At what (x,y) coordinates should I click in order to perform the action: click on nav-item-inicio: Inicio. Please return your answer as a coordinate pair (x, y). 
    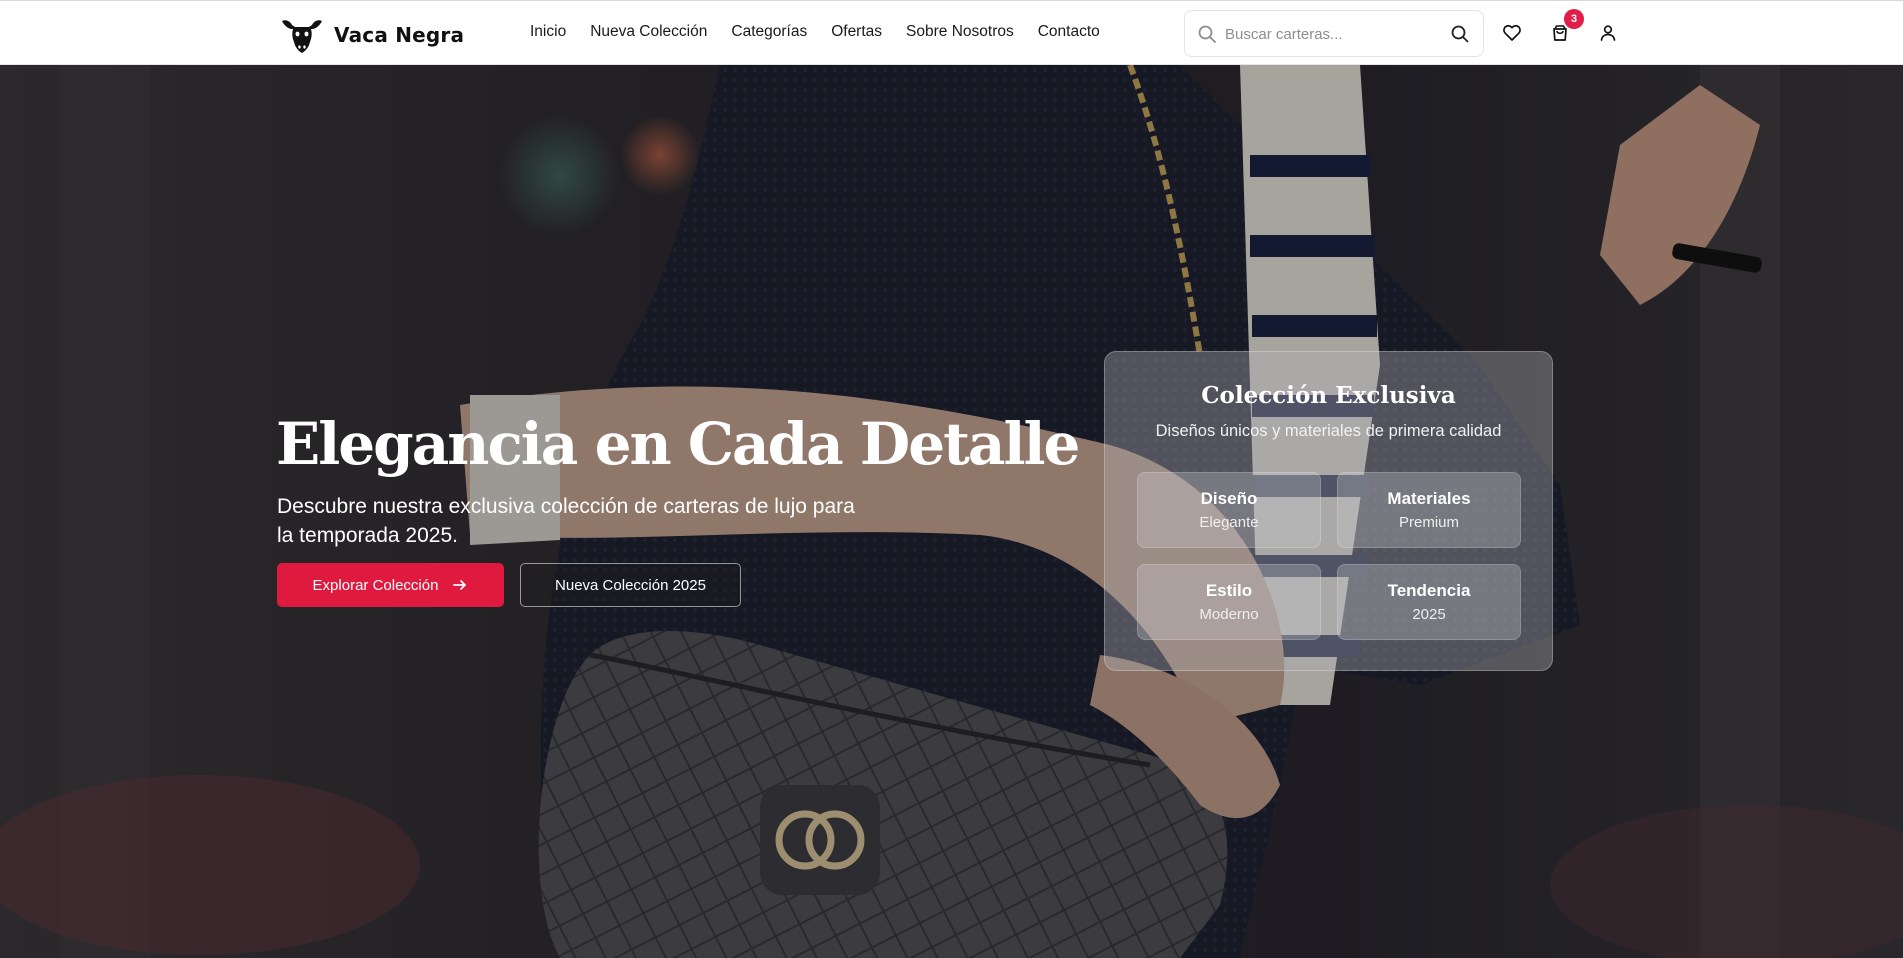
    Looking at the image, I should click on (548, 32).